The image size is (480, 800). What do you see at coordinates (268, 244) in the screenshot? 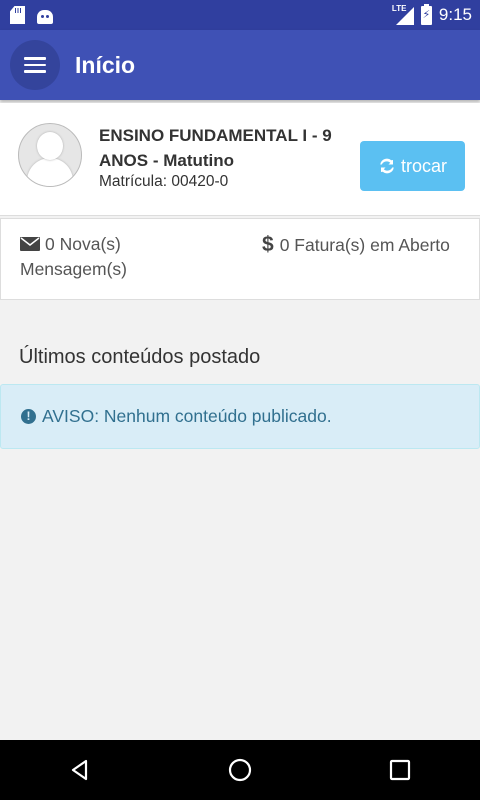
I see `dollar-icon: $` at bounding box center [268, 244].